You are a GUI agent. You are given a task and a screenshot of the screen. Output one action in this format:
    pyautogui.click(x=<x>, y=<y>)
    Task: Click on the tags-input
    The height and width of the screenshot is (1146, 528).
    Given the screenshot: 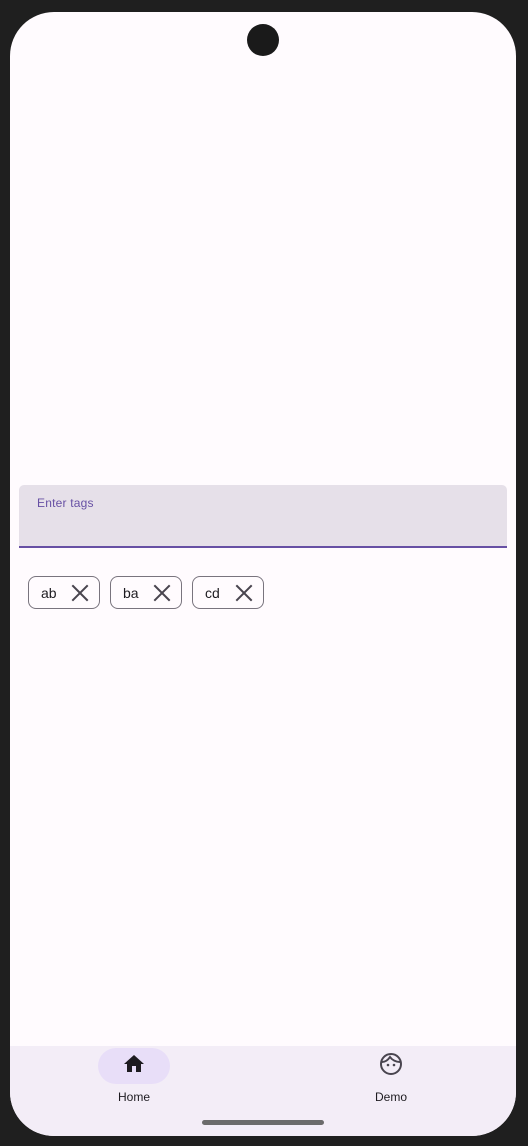 What is the action you would take?
    pyautogui.click(x=257, y=526)
    